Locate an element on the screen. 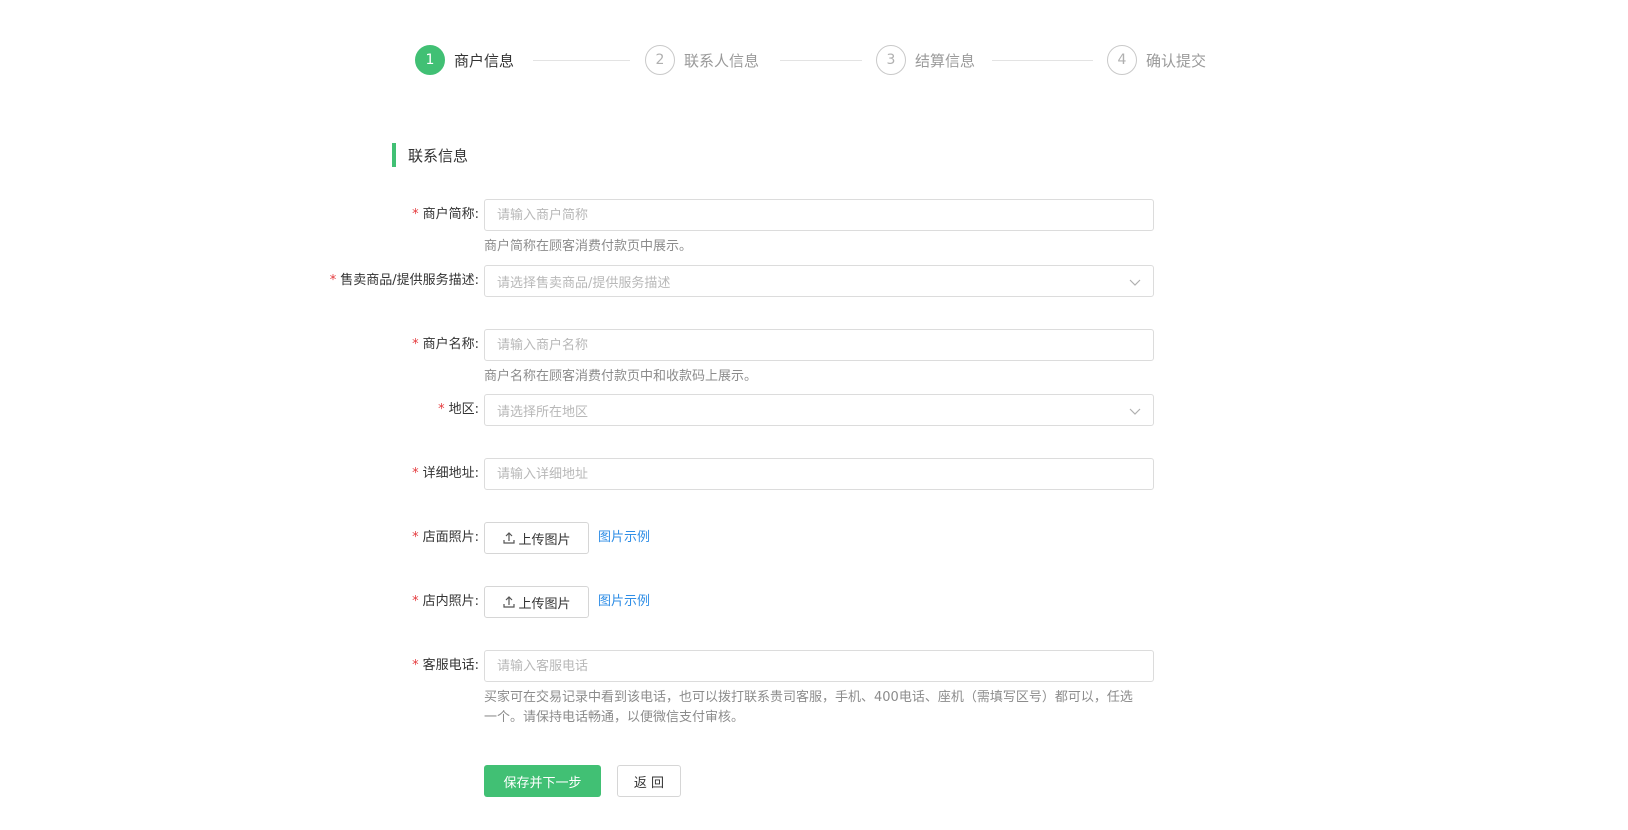 The width and height of the screenshot is (1628, 830). region-select: 请选择所在地区 is located at coordinates (819, 410).